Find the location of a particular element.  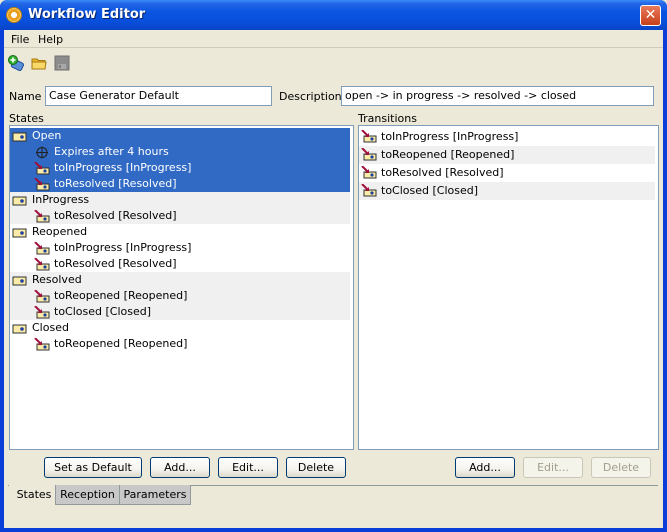

transition-label: toReopened [Reopened] is located at coordinates (448, 154).